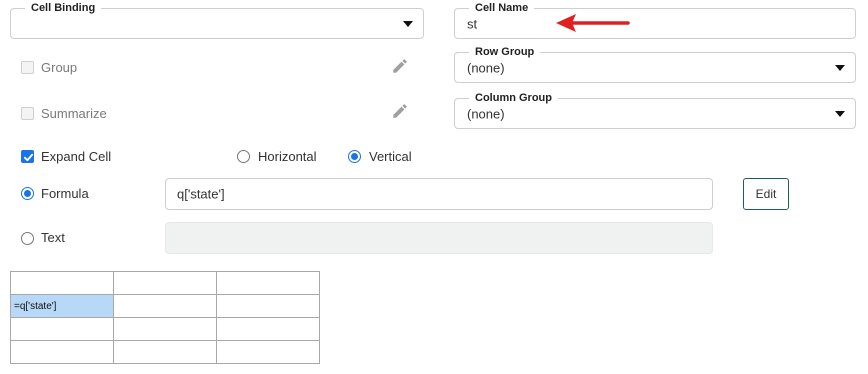 The width and height of the screenshot is (868, 374). I want to click on cell-grid: =q['state'], so click(165, 317).